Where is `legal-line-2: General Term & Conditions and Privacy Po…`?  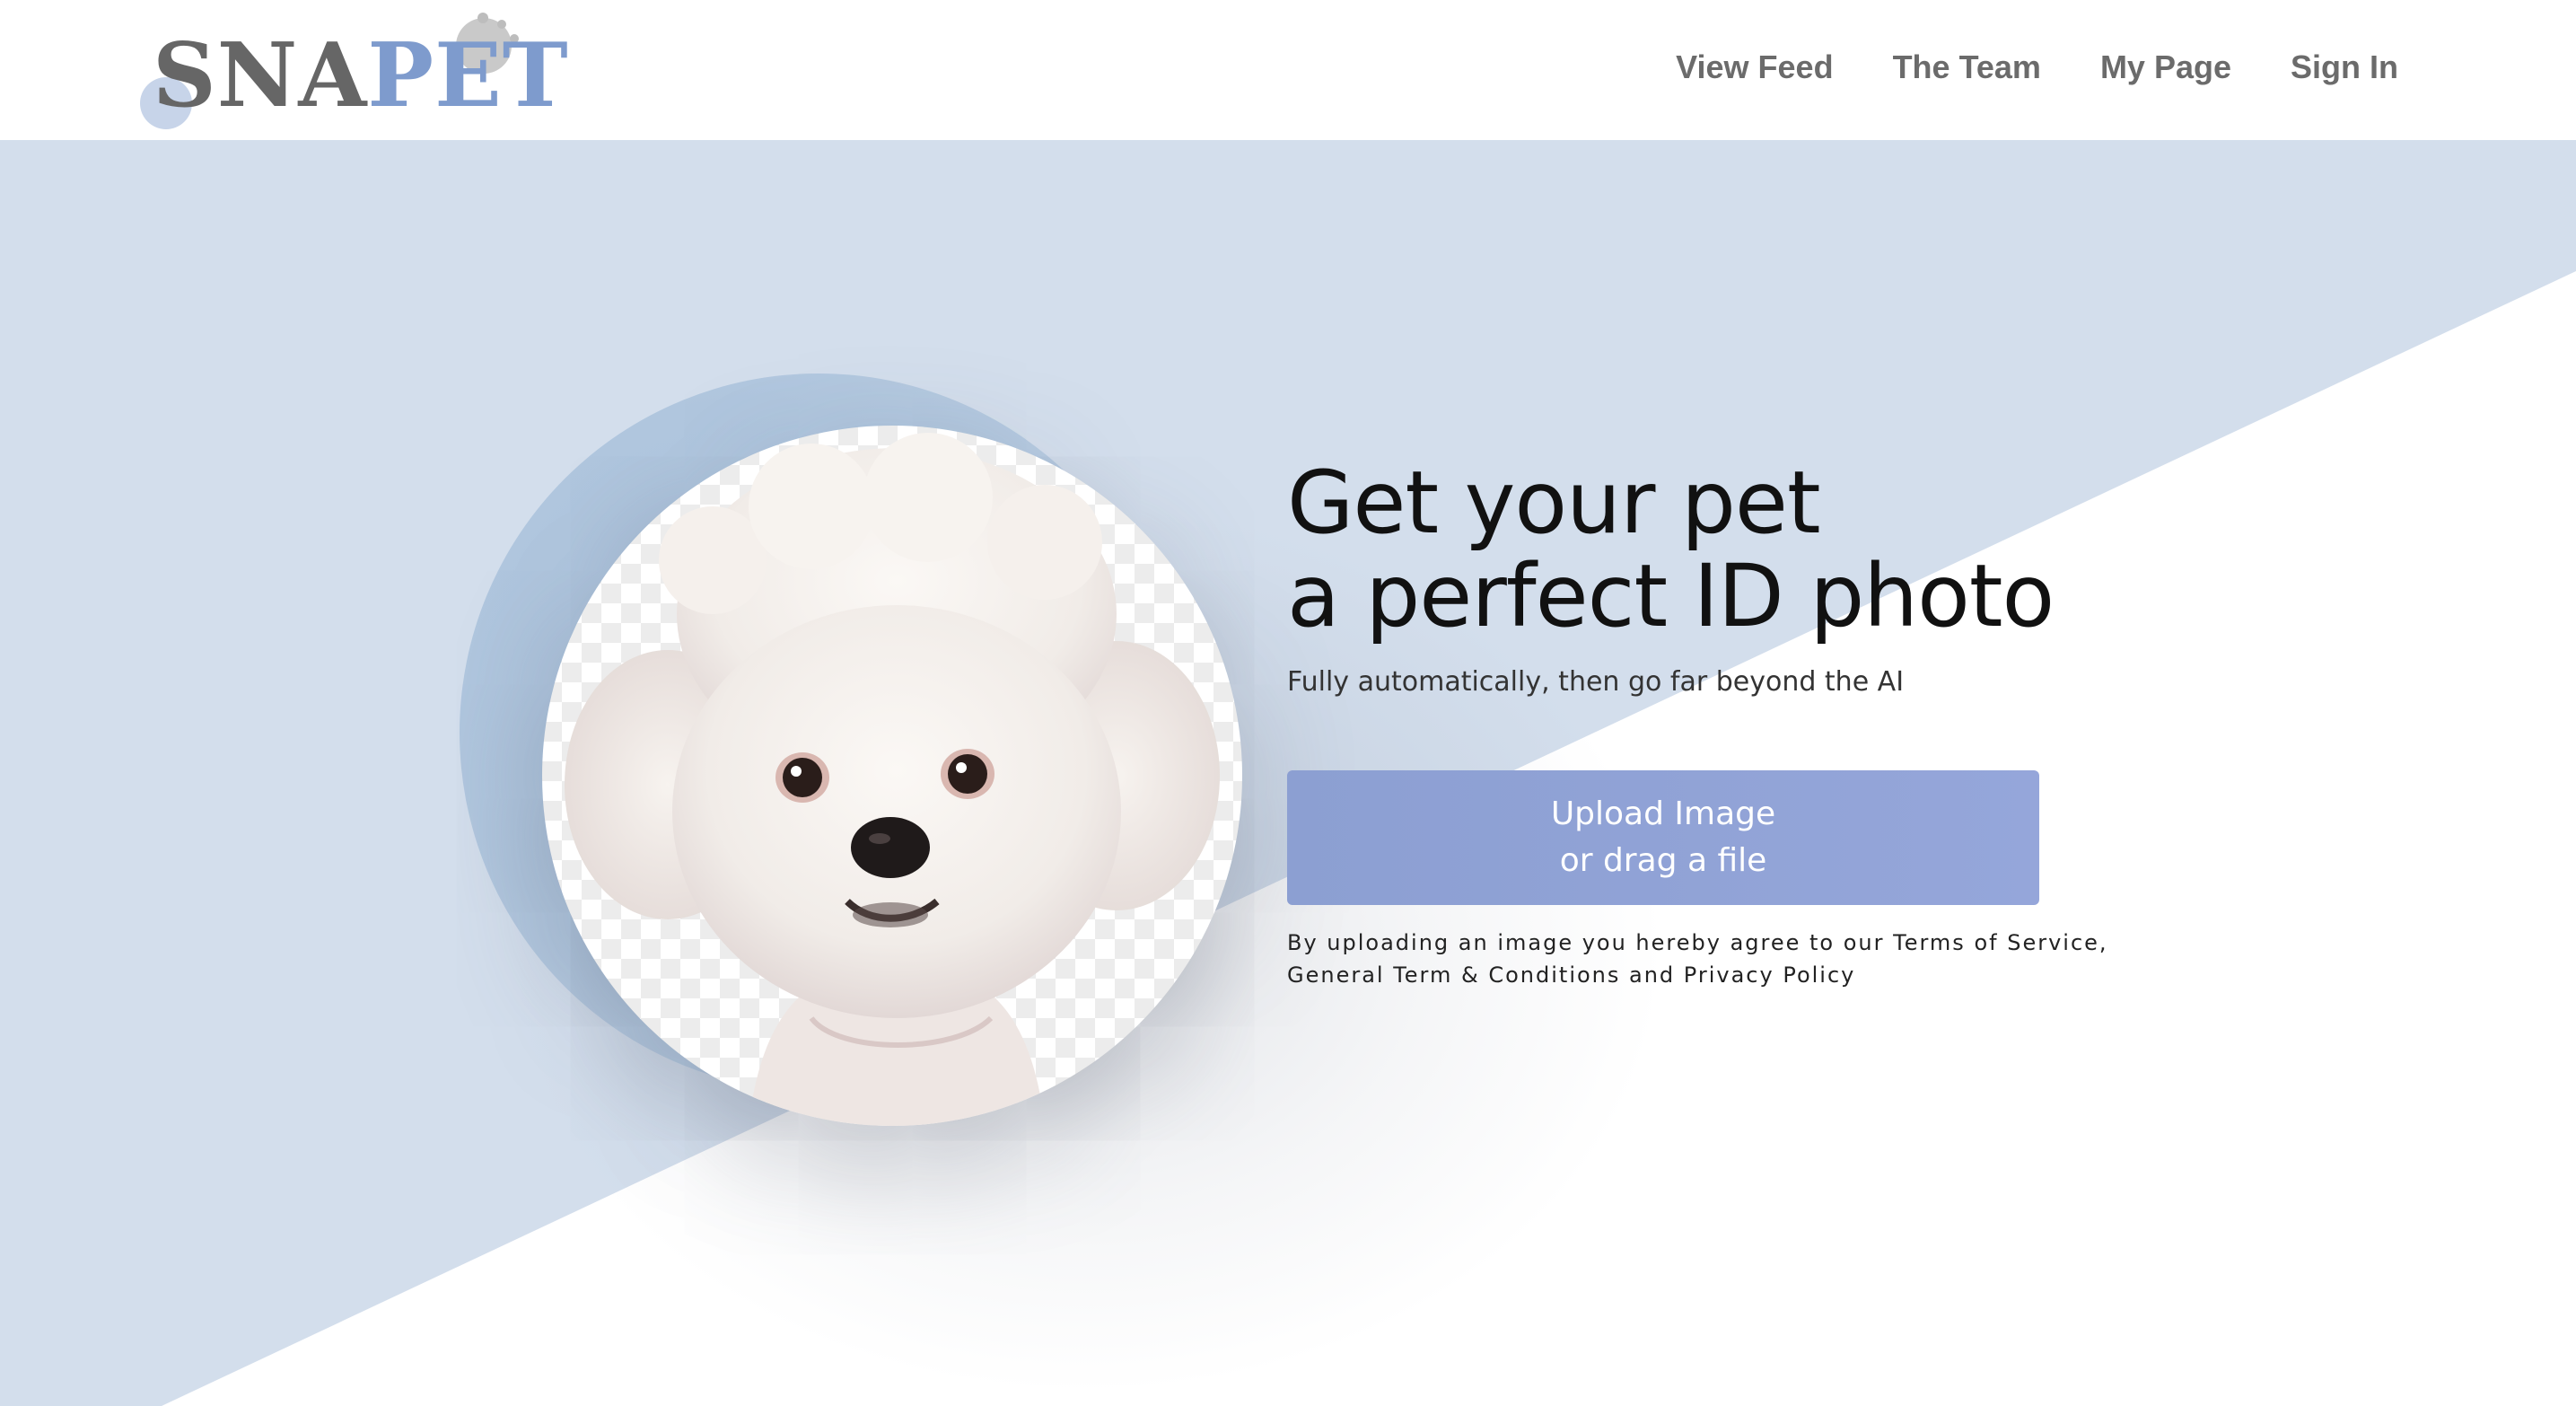
legal-line-2: General Term & Conditions and Privacy Po… is located at coordinates (1571, 975).